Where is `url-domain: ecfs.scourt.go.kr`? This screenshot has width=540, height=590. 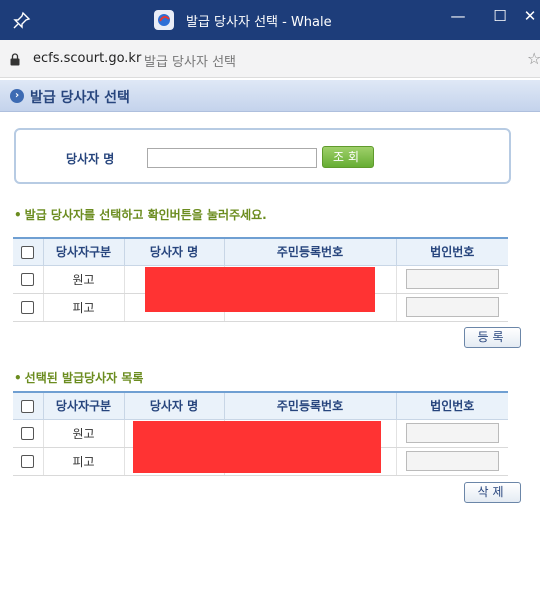 url-domain: ecfs.scourt.go.kr is located at coordinates (87, 58).